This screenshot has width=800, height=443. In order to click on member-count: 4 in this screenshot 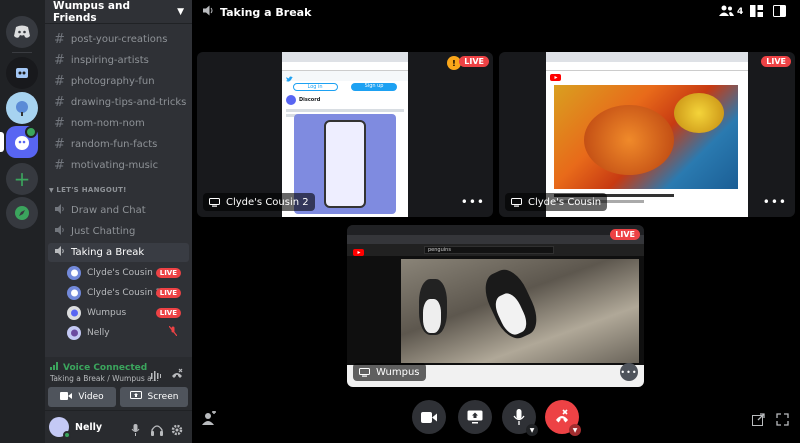, I will do `click(740, 12)`.